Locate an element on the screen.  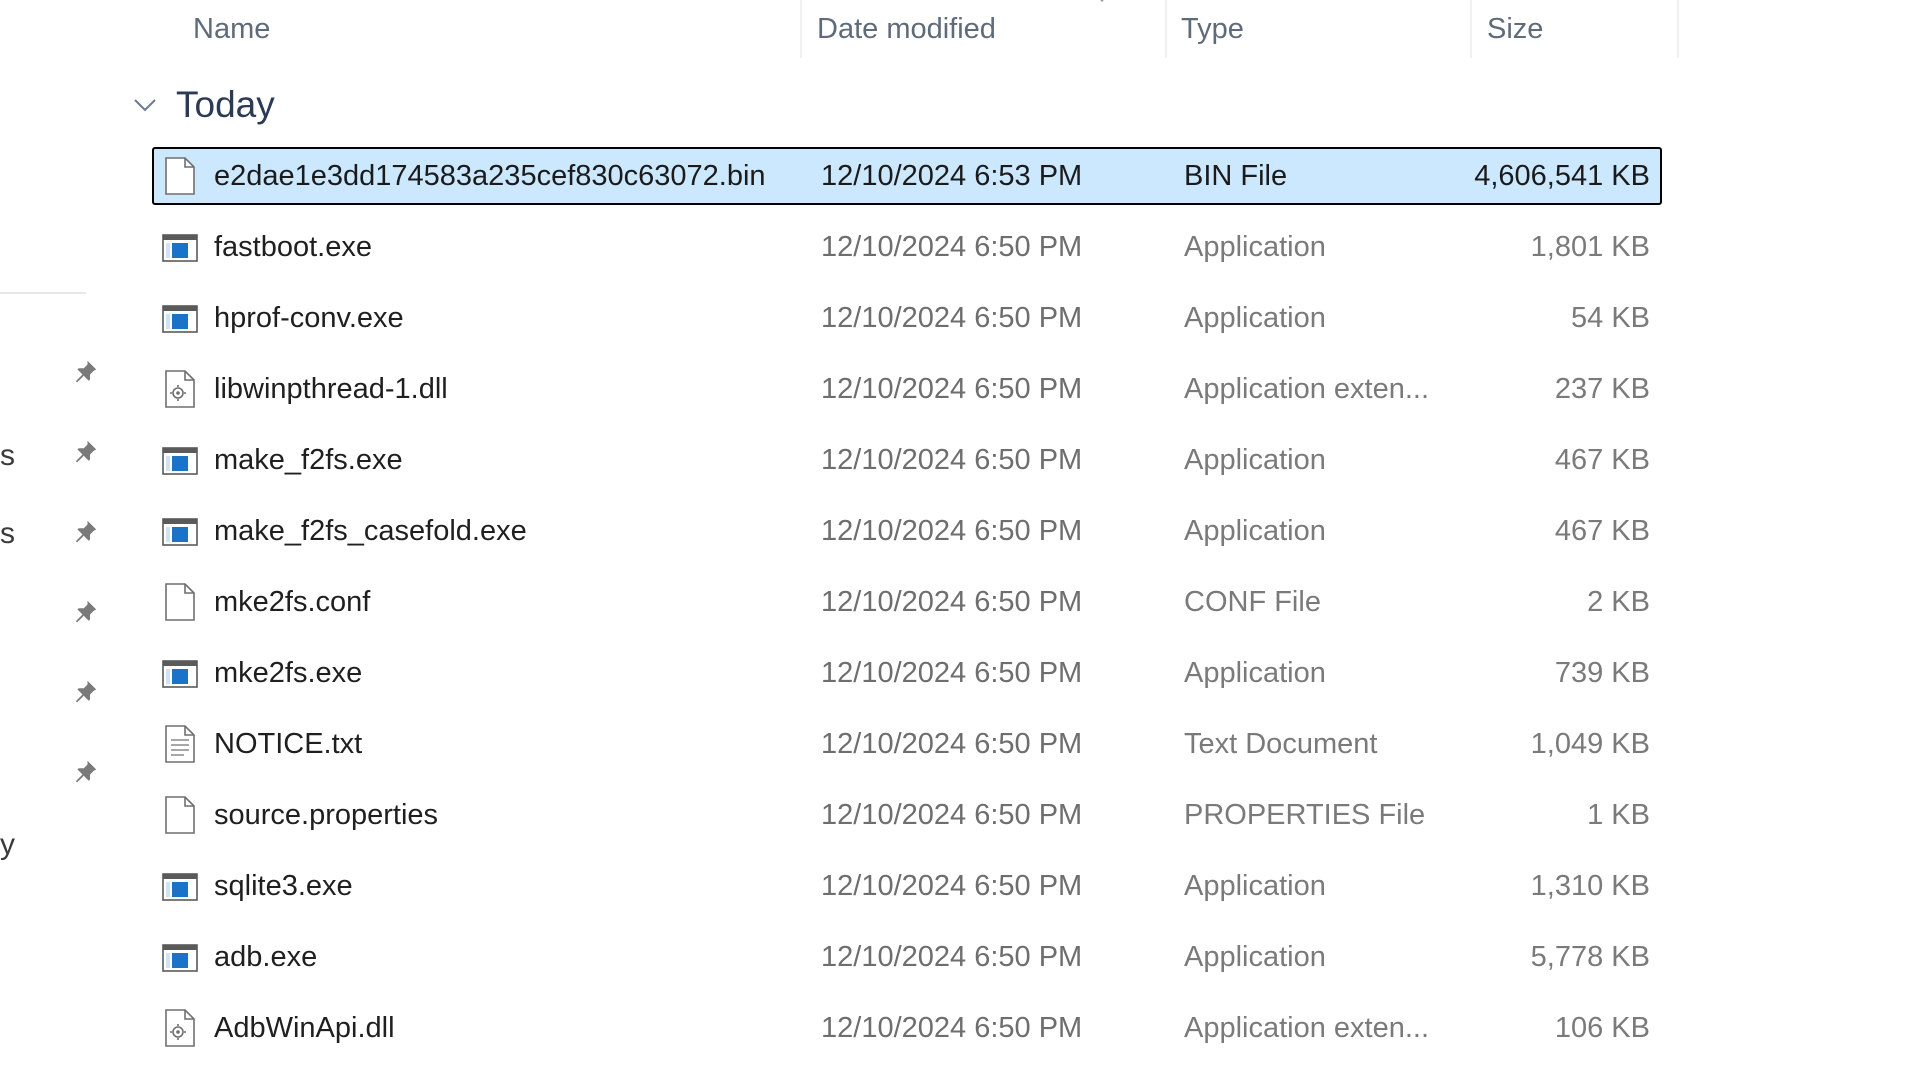
file-name-cell: mke2fs.conf is located at coordinates (482, 602).